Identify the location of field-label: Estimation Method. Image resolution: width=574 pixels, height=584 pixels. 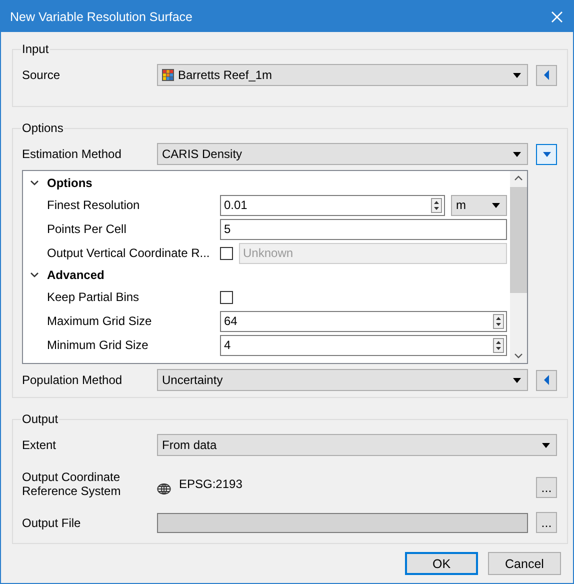
(72, 154).